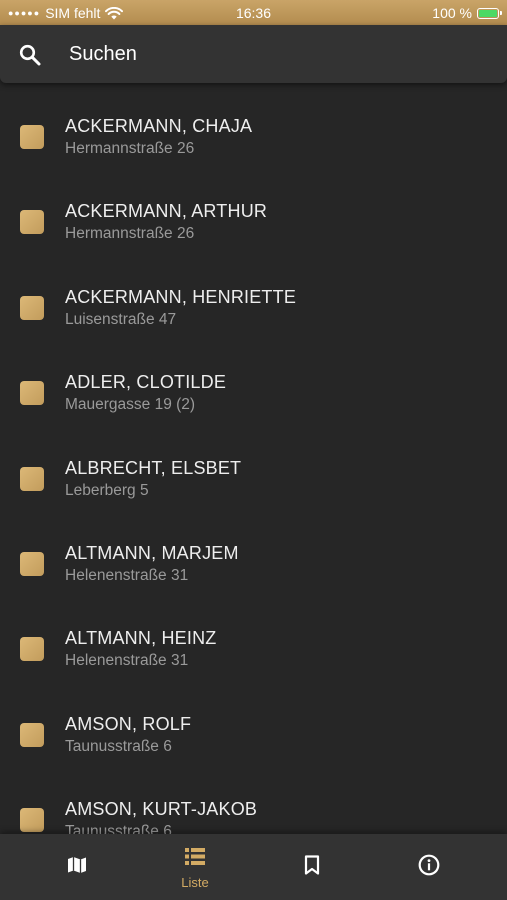 The height and width of the screenshot is (900, 507). What do you see at coordinates (128, 723) in the screenshot?
I see `list-item-name: AMSON, ROLF` at bounding box center [128, 723].